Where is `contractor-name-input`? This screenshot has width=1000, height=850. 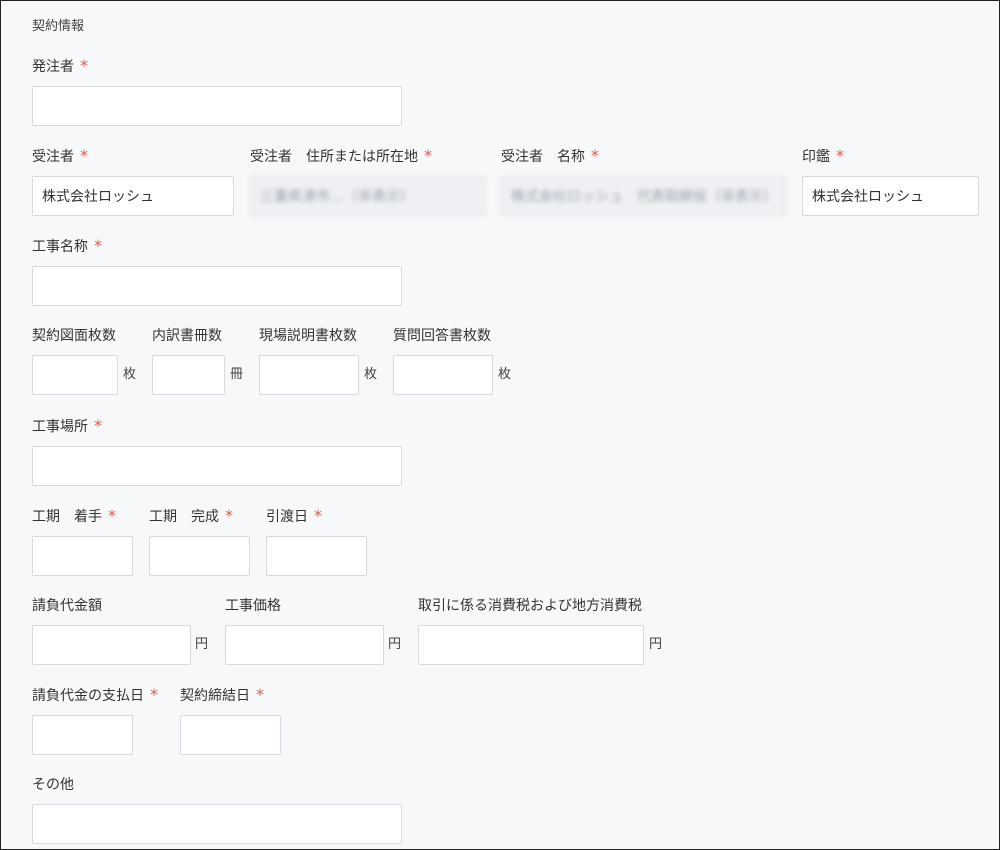 contractor-name-input is located at coordinates (643, 196).